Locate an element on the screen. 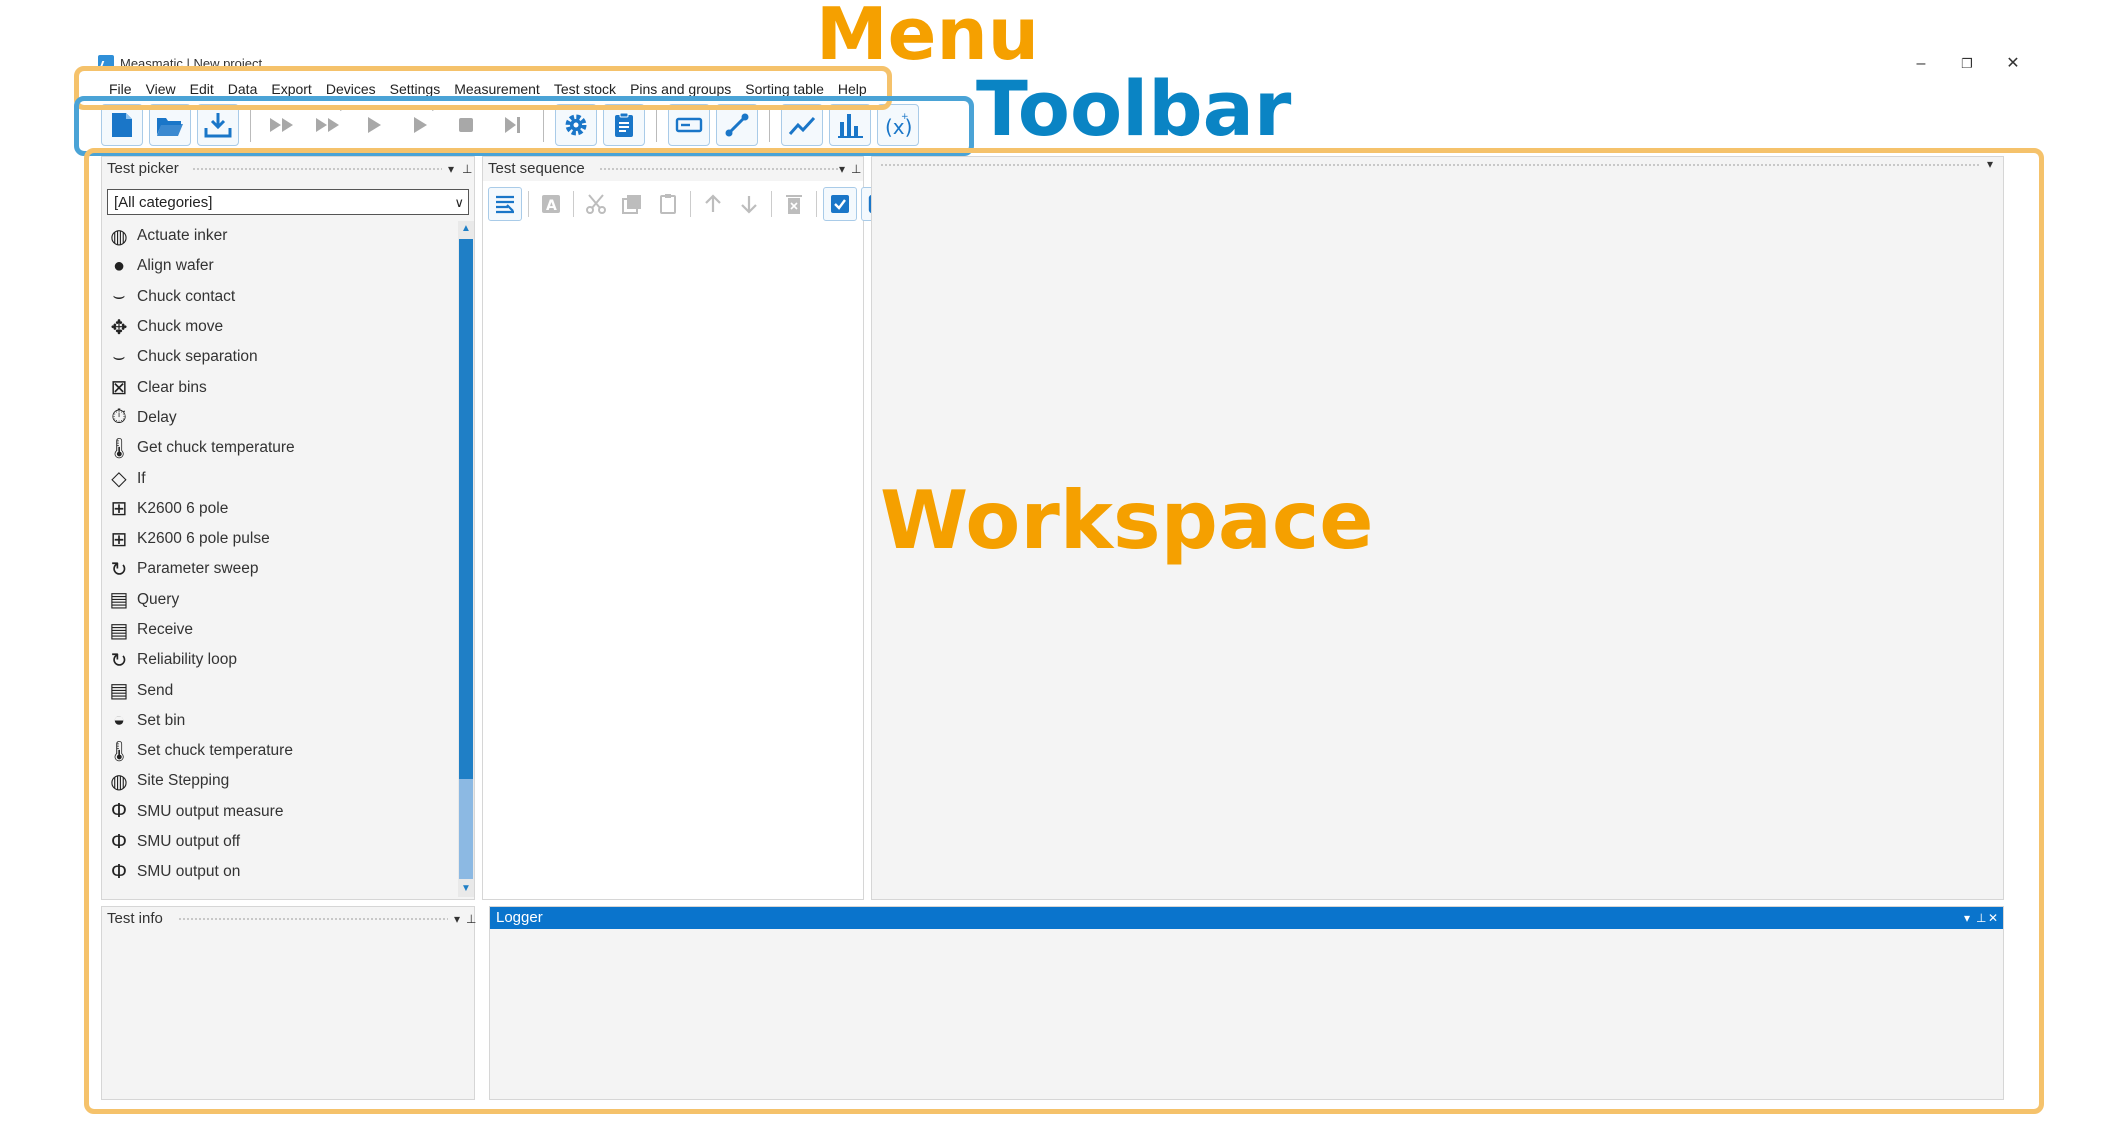 This screenshot has width=2112, height=1144. restore-button: ❐ is located at coordinates (1967, 64).